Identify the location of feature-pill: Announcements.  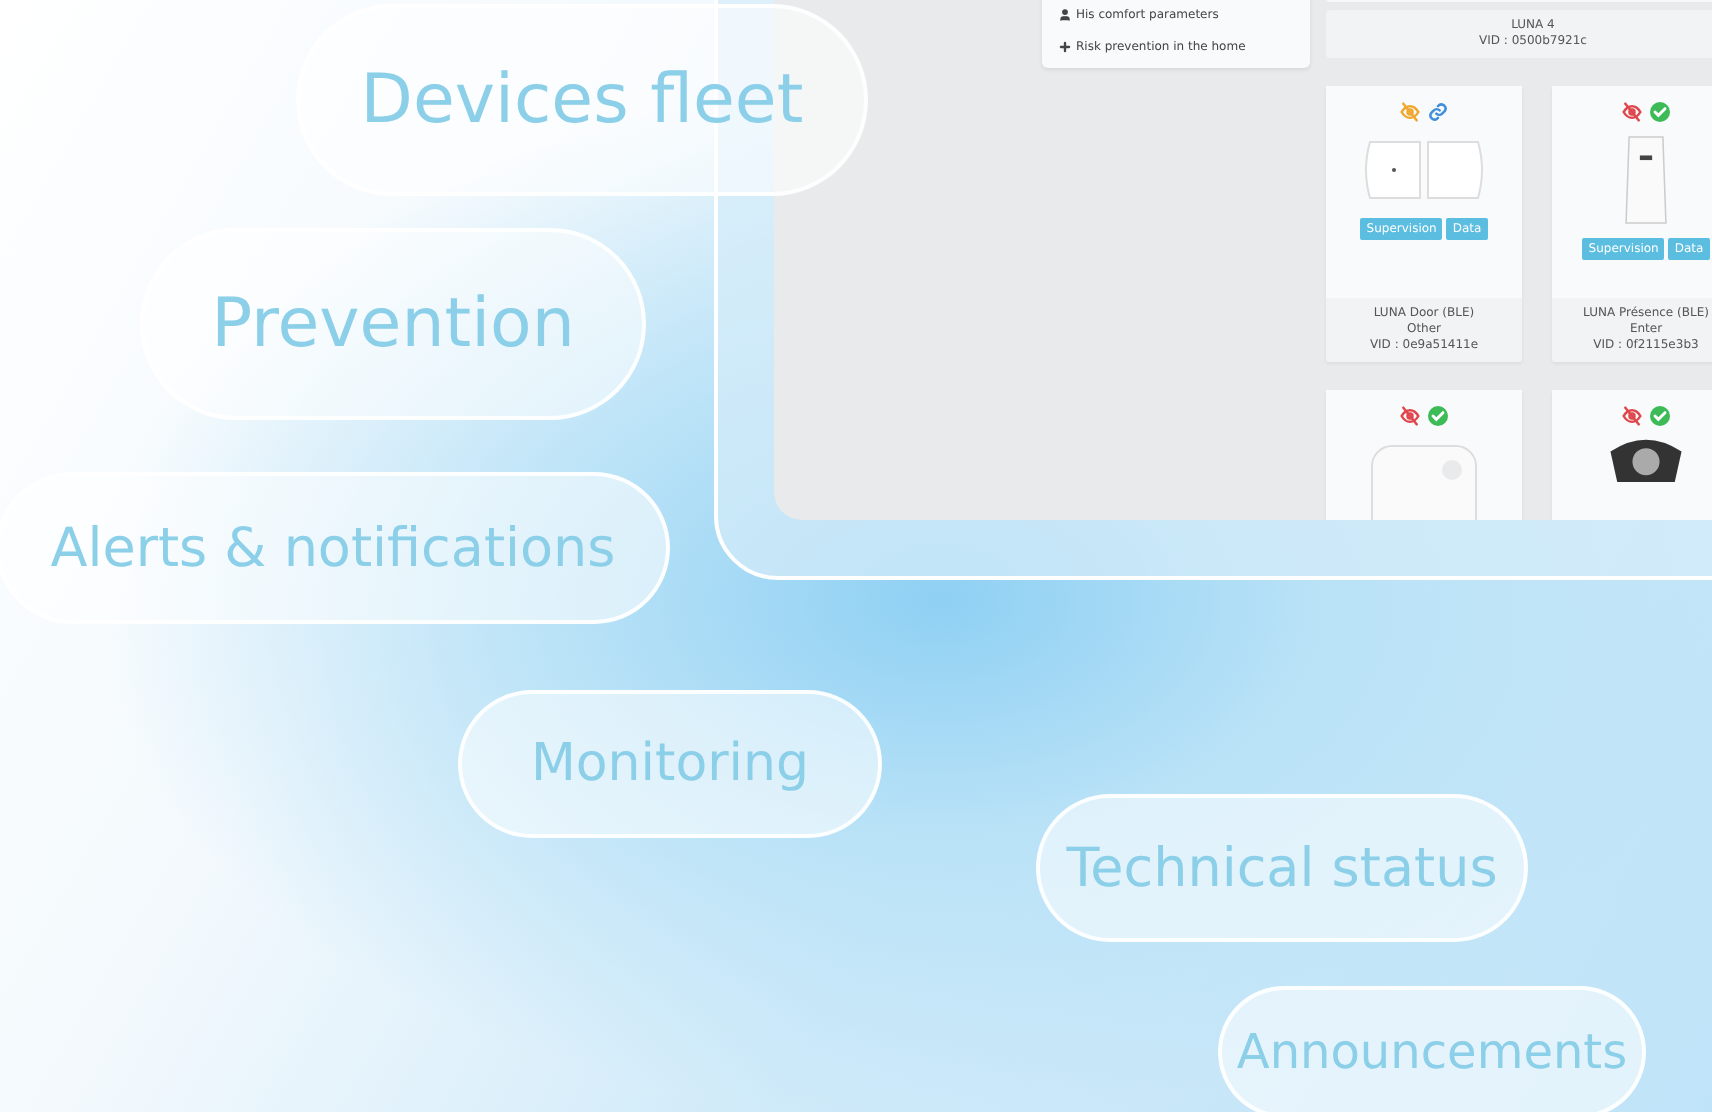
(1432, 1049).